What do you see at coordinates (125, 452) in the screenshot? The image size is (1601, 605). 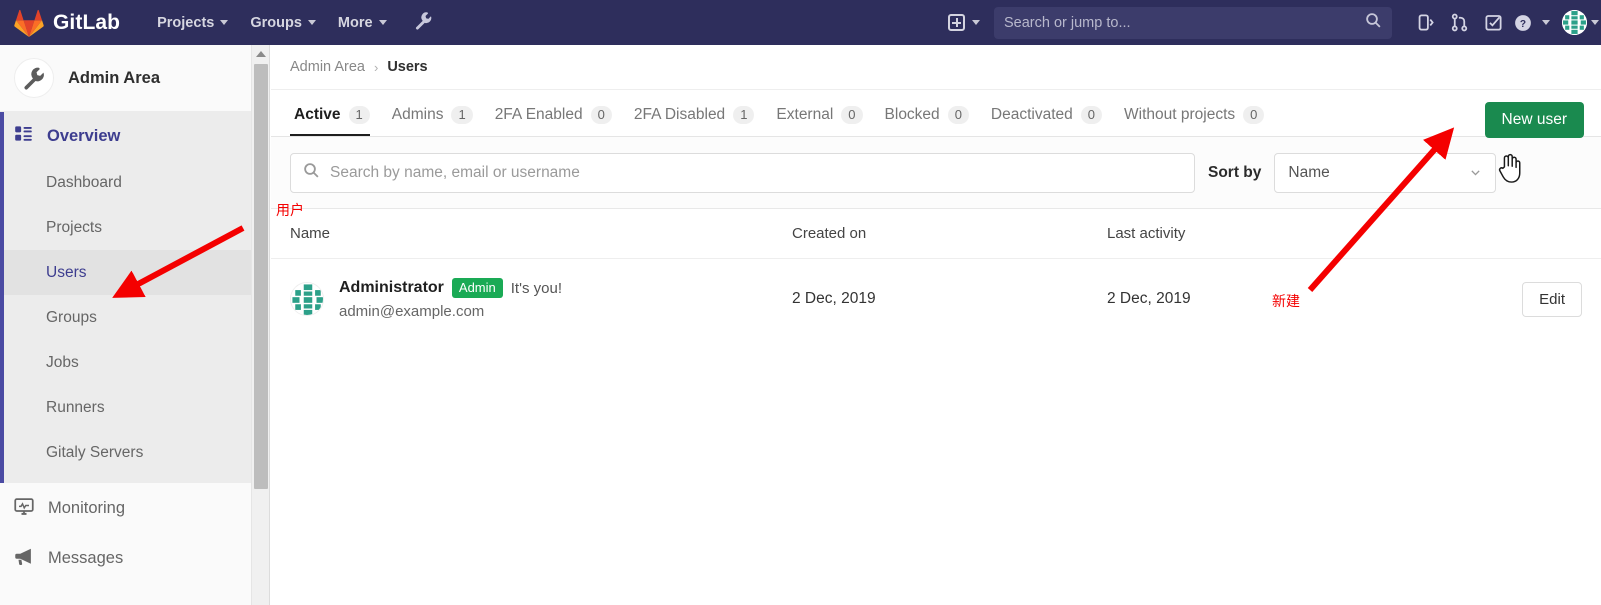 I see `sidebar-item-gitaly-servers: Gitaly Servers` at bounding box center [125, 452].